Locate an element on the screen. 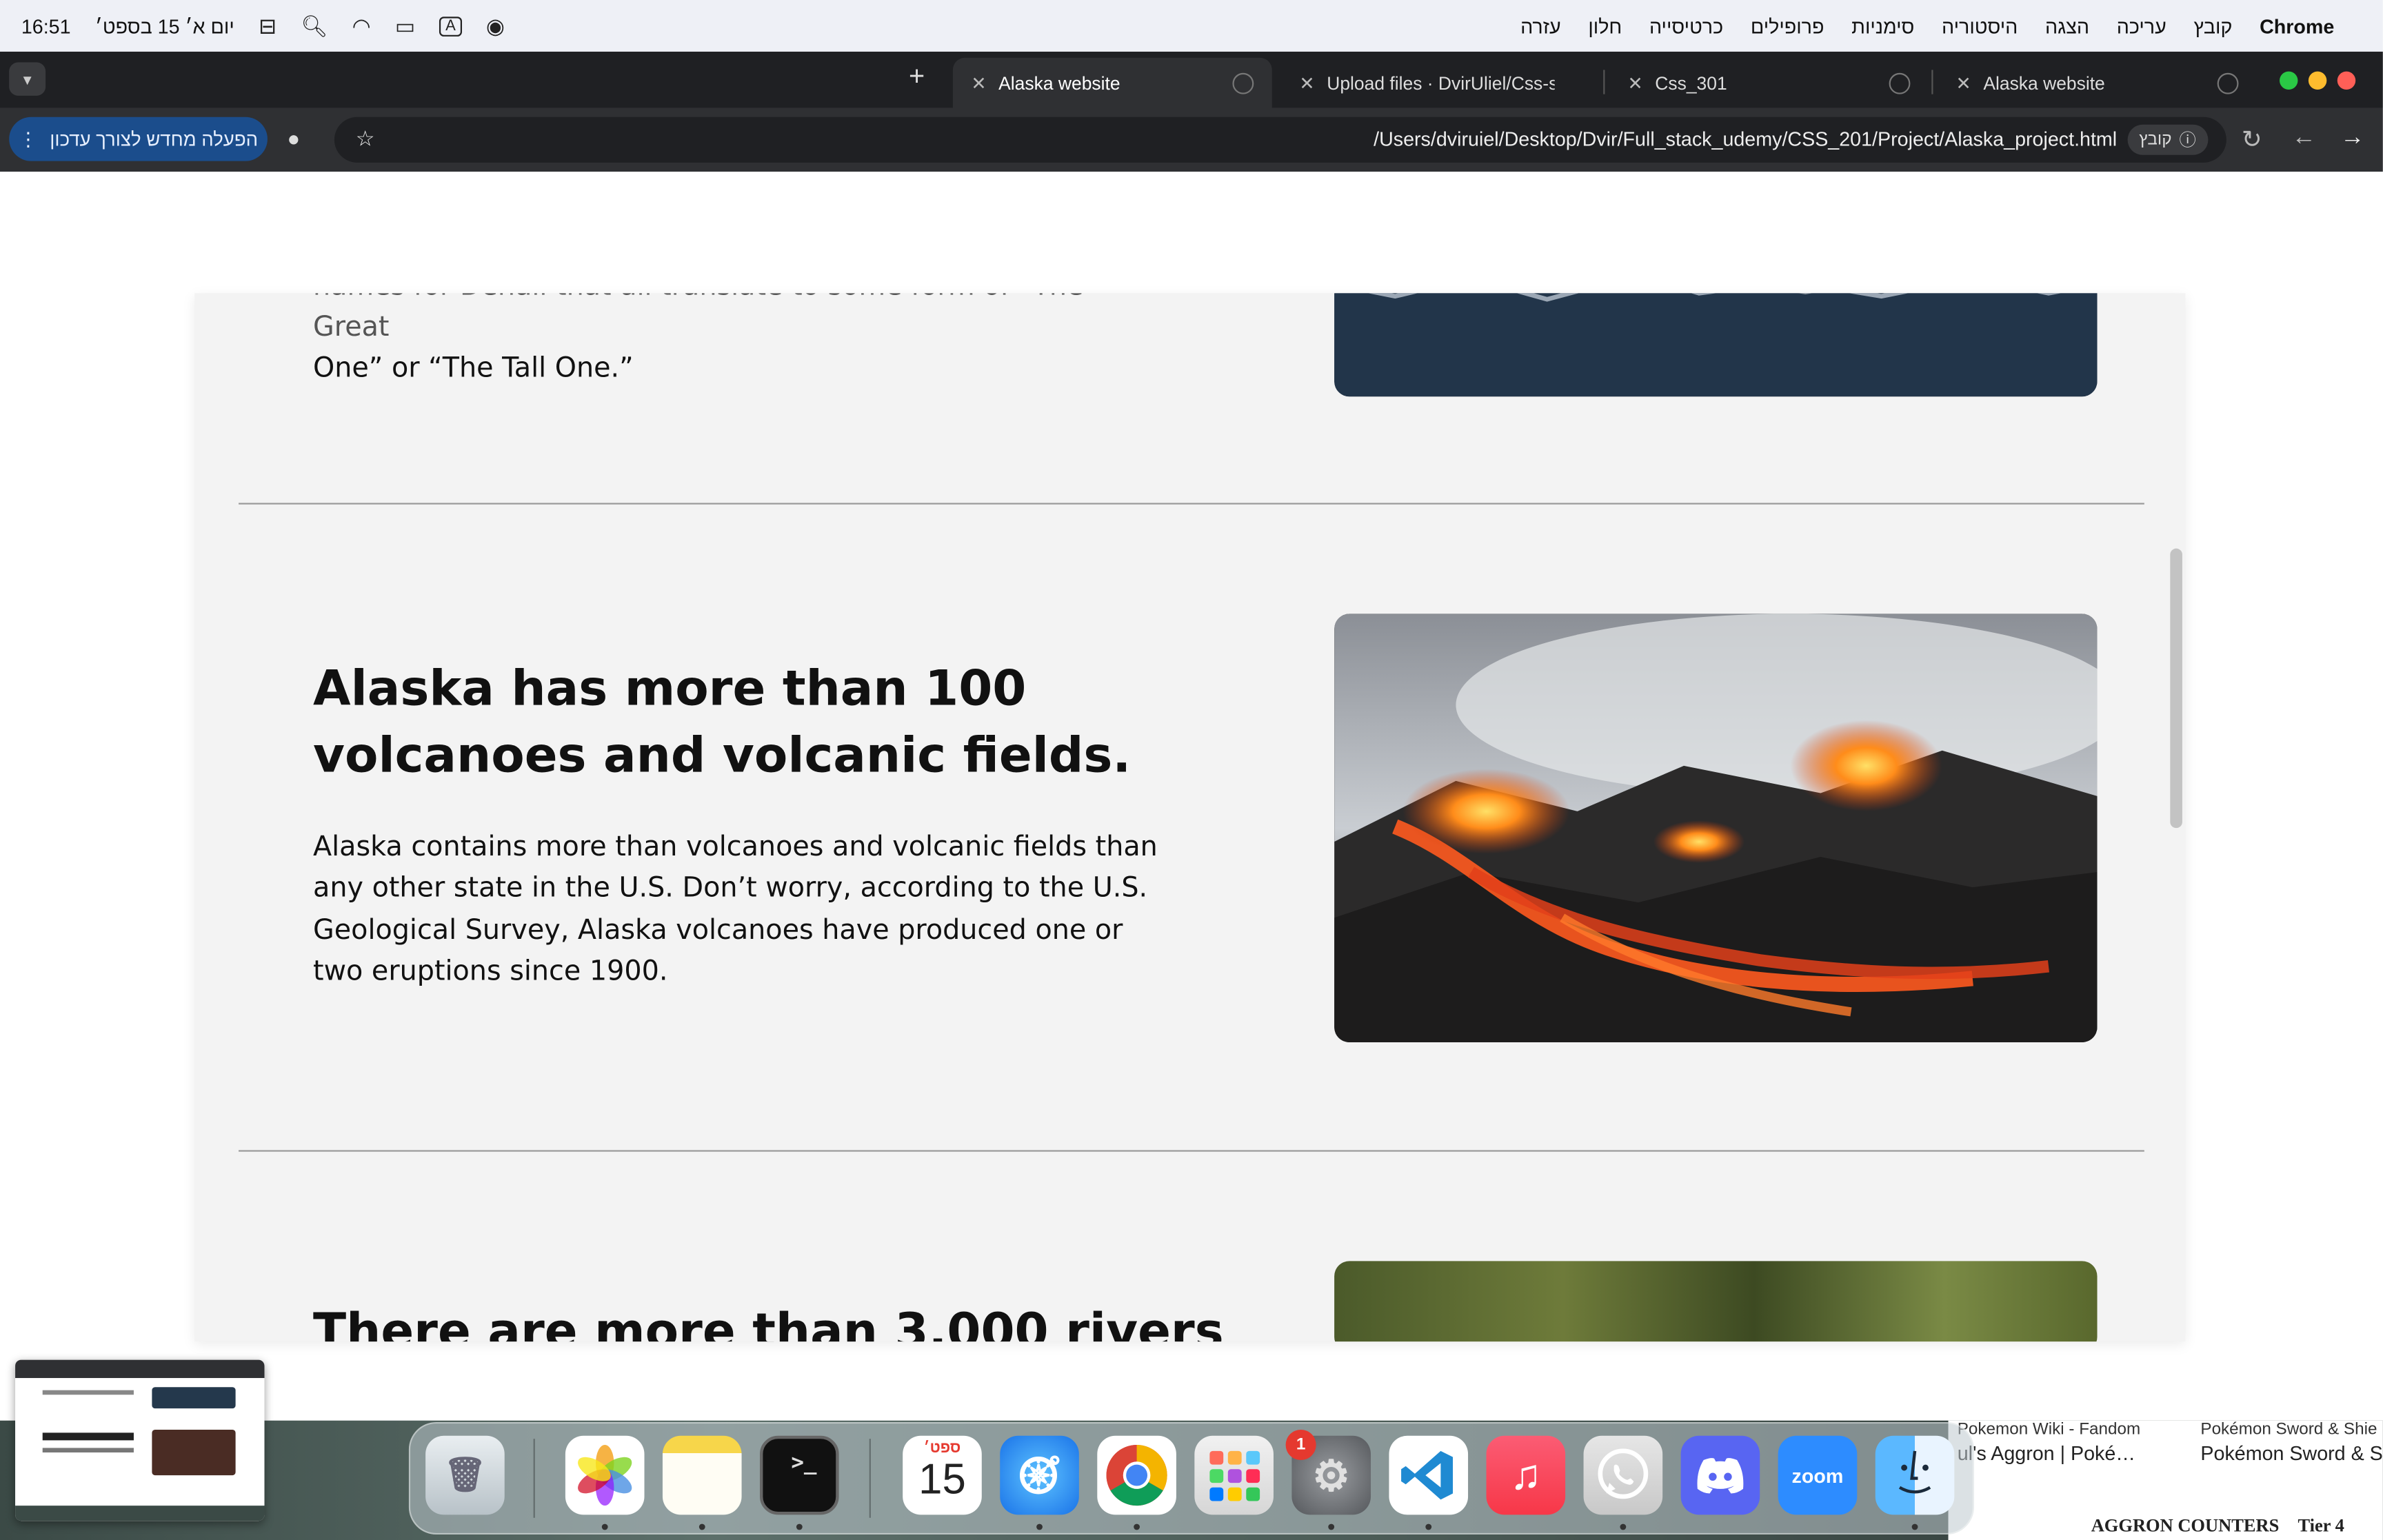  notification-badge: 1 is located at coordinates (1300, 1445).